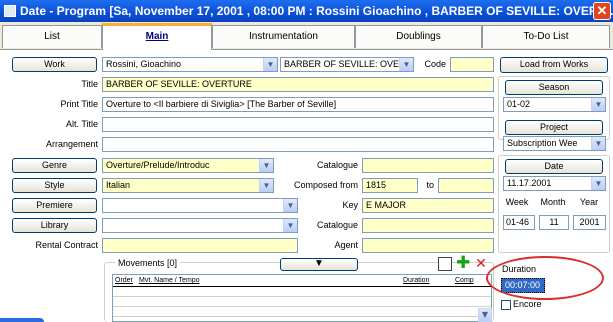 The height and width of the screenshot is (322, 613). What do you see at coordinates (416, 281) in the screenshot?
I see `col-duration: Duration` at bounding box center [416, 281].